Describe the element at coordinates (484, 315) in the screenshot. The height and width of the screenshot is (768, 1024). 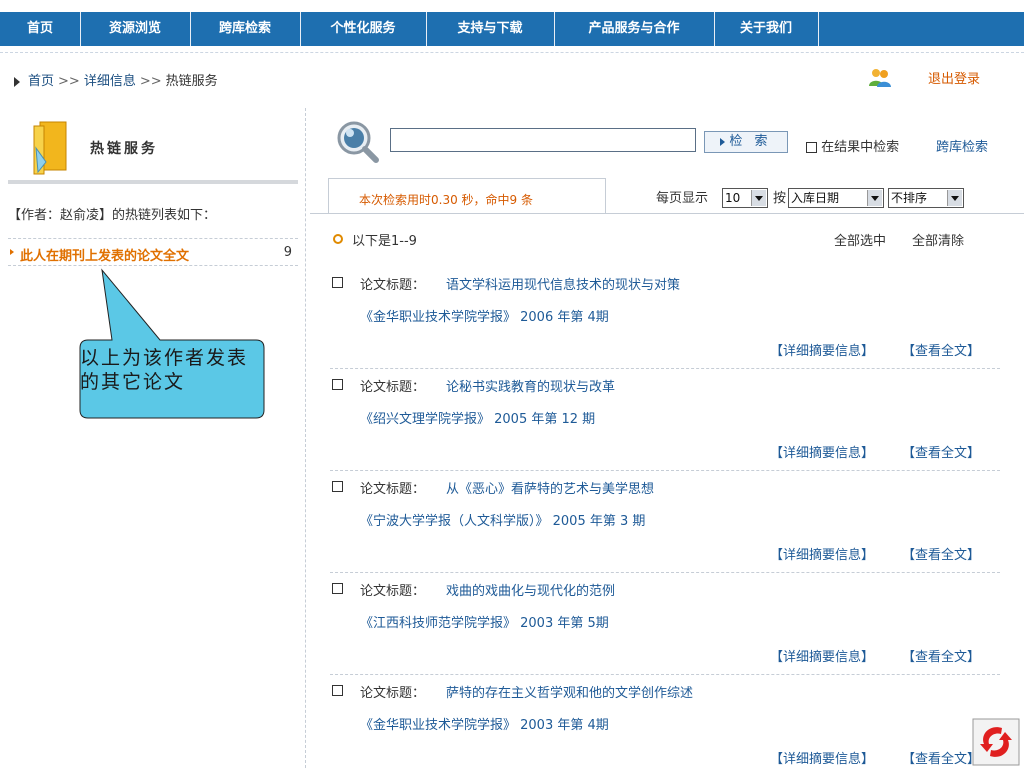
I see `result-journal: 《金华职业技术学院学报》 2006 年第 4期` at that location.